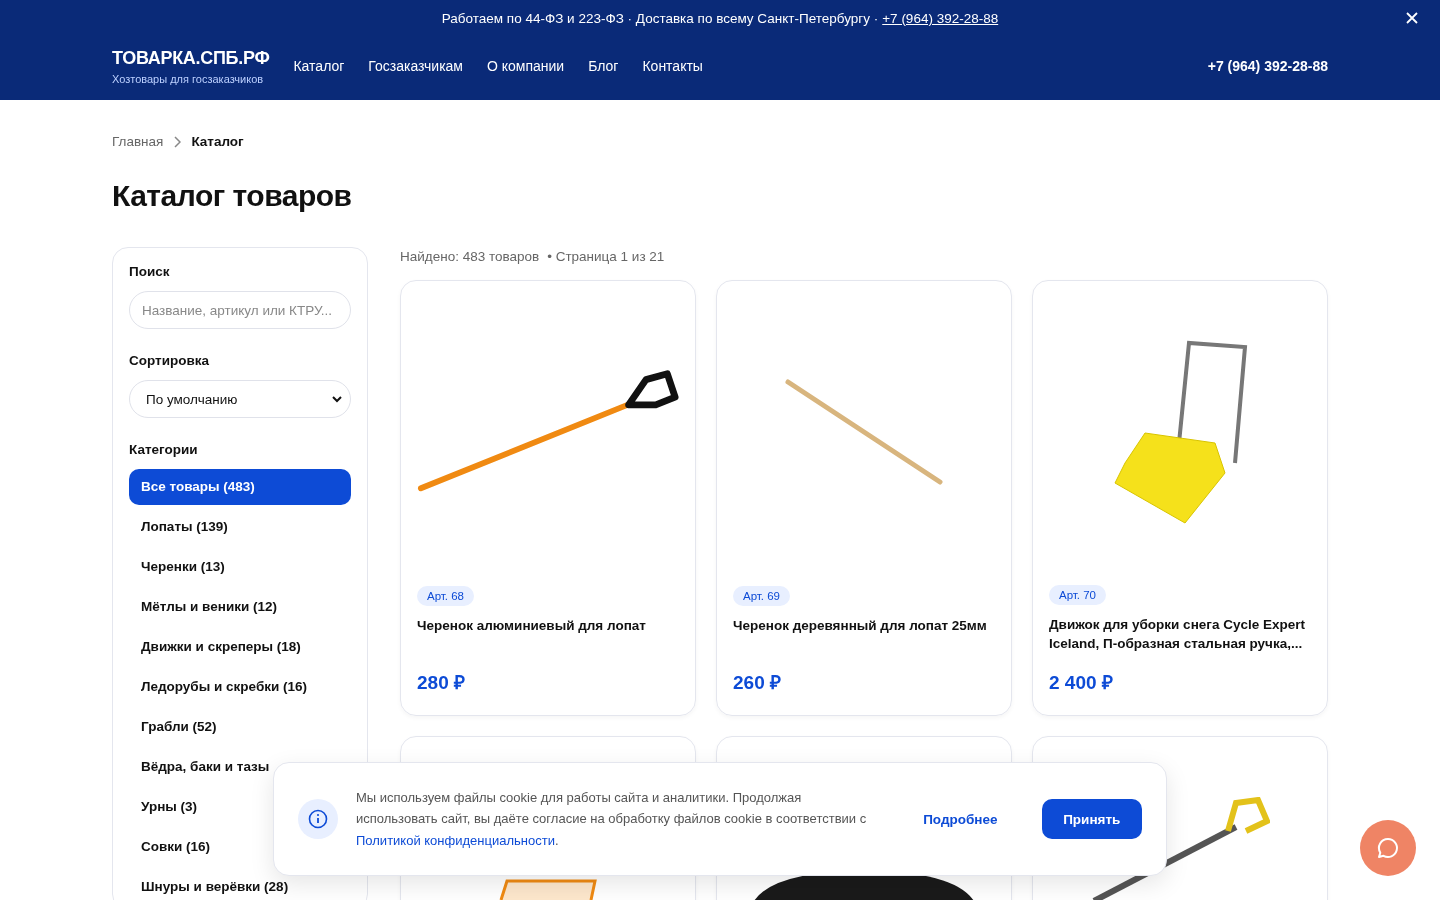  Describe the element at coordinates (191, 58) in the screenshot. I see `logo-text: ТОВАРКА.СПБ.РФ` at that location.